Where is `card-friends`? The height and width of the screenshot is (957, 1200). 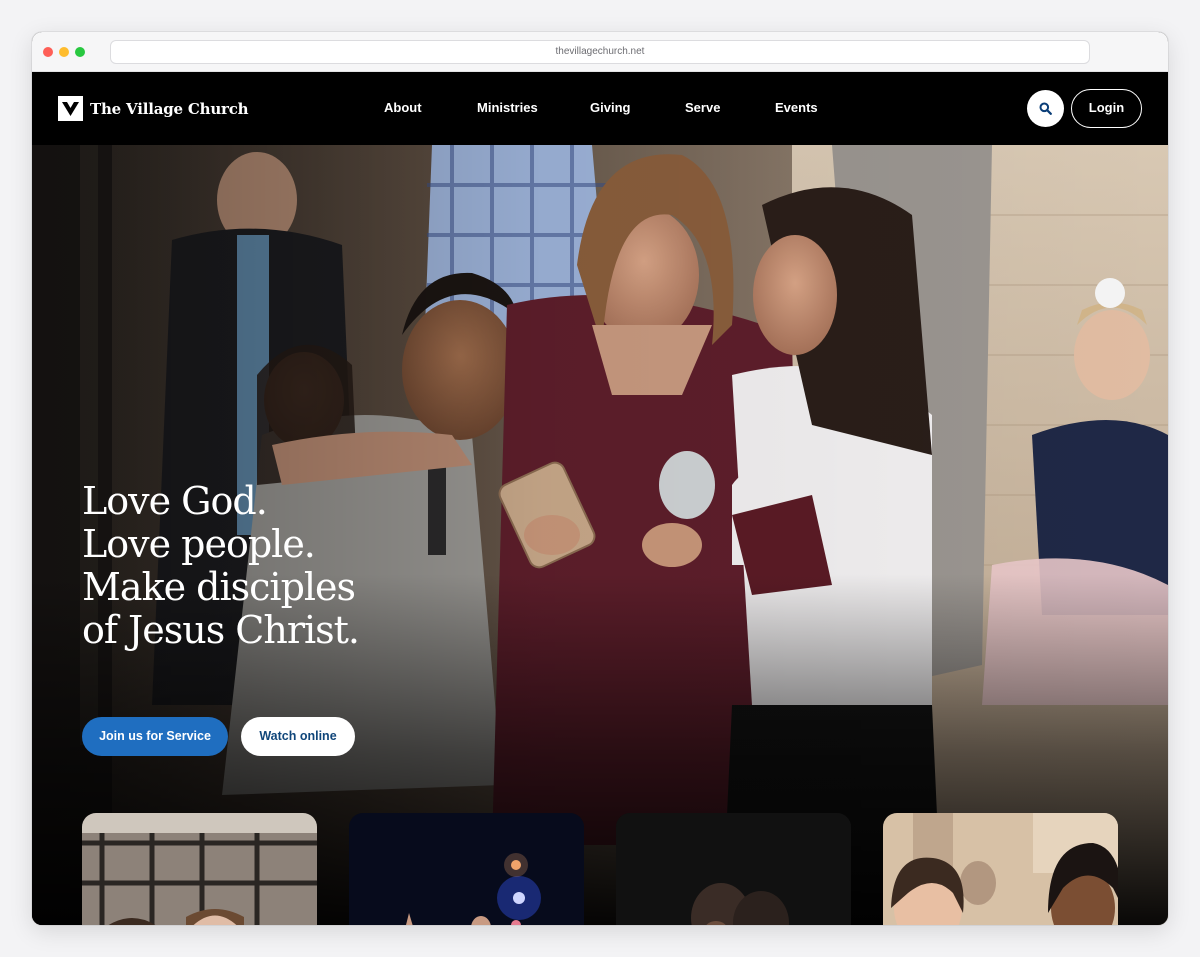 card-friends is located at coordinates (1000, 869).